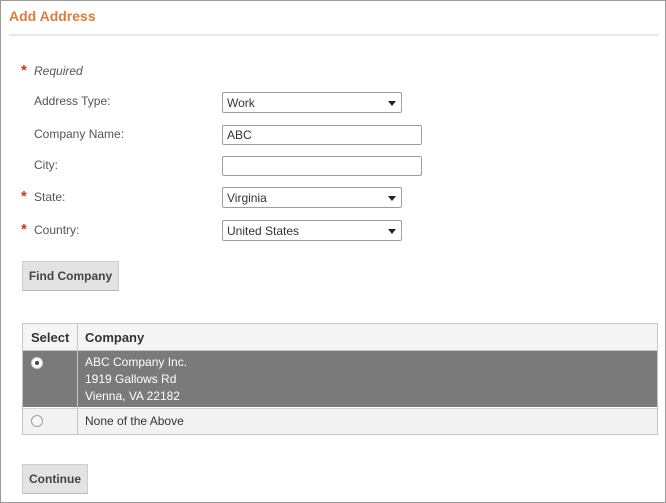 The image size is (666, 503). I want to click on country-label: Country:, so click(57, 230).